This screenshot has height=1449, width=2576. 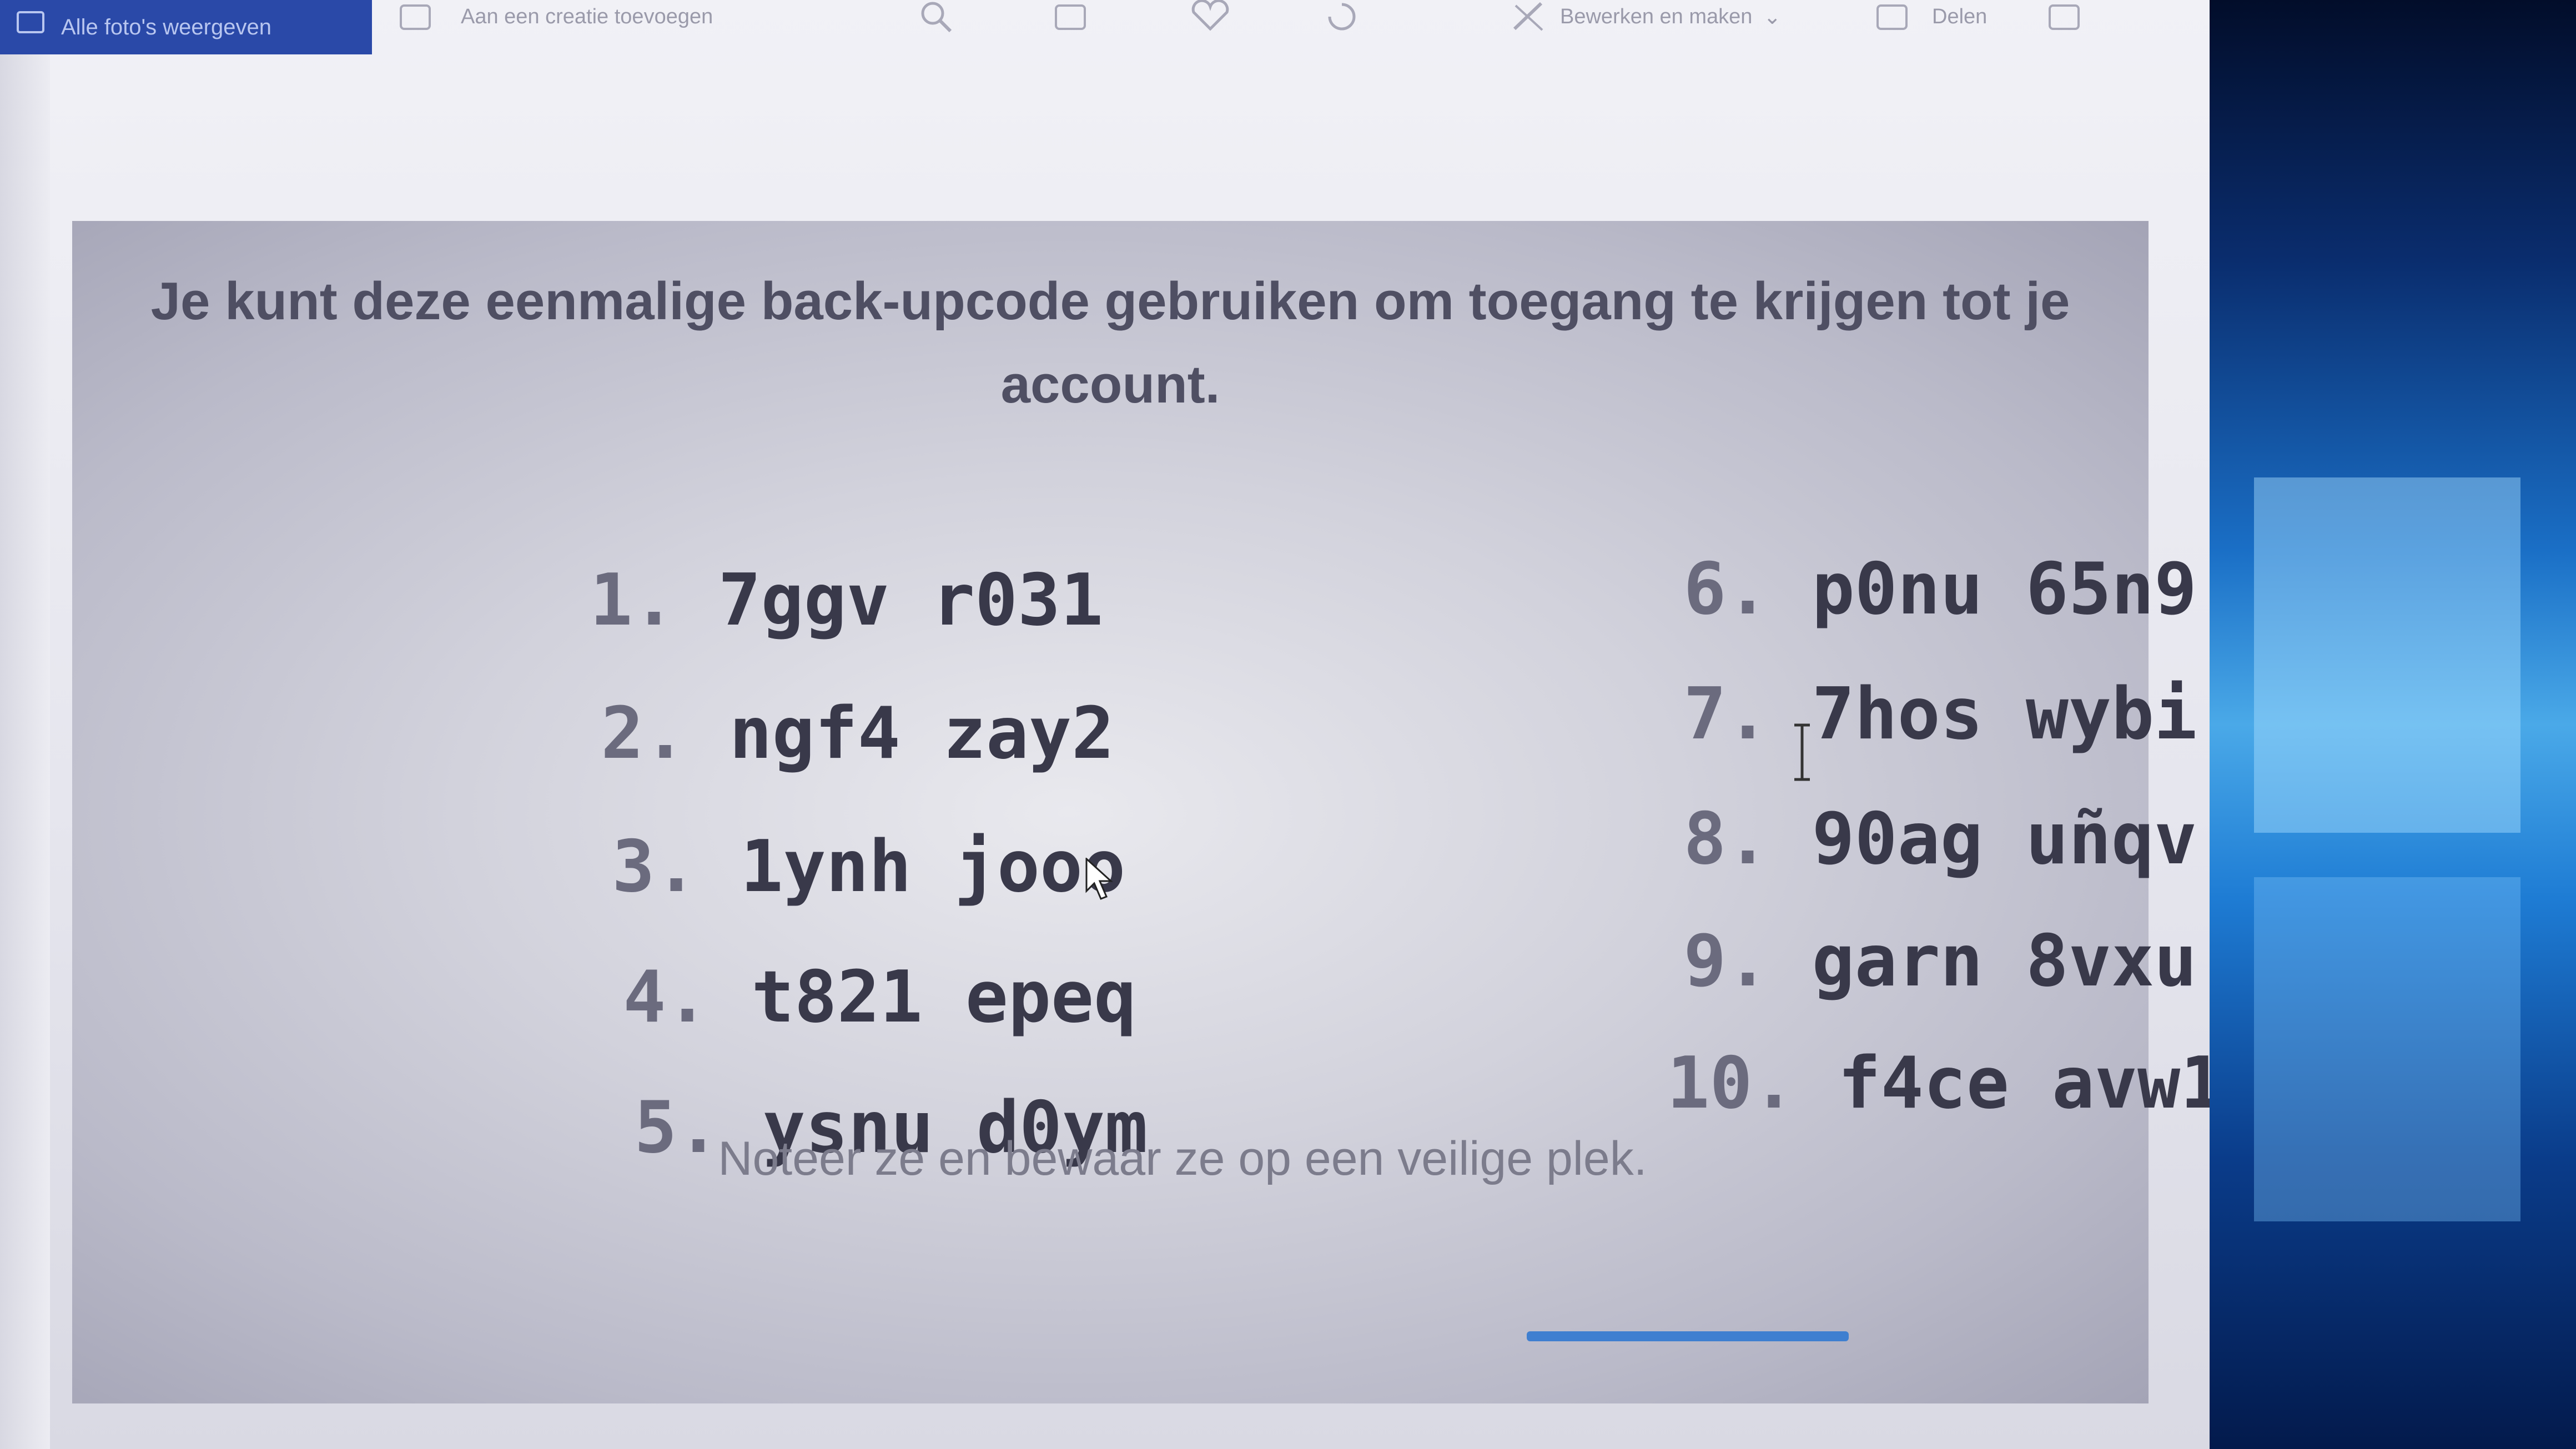 What do you see at coordinates (166, 26) in the screenshot?
I see `view-all-photos-label: Alle foto's weergeven` at bounding box center [166, 26].